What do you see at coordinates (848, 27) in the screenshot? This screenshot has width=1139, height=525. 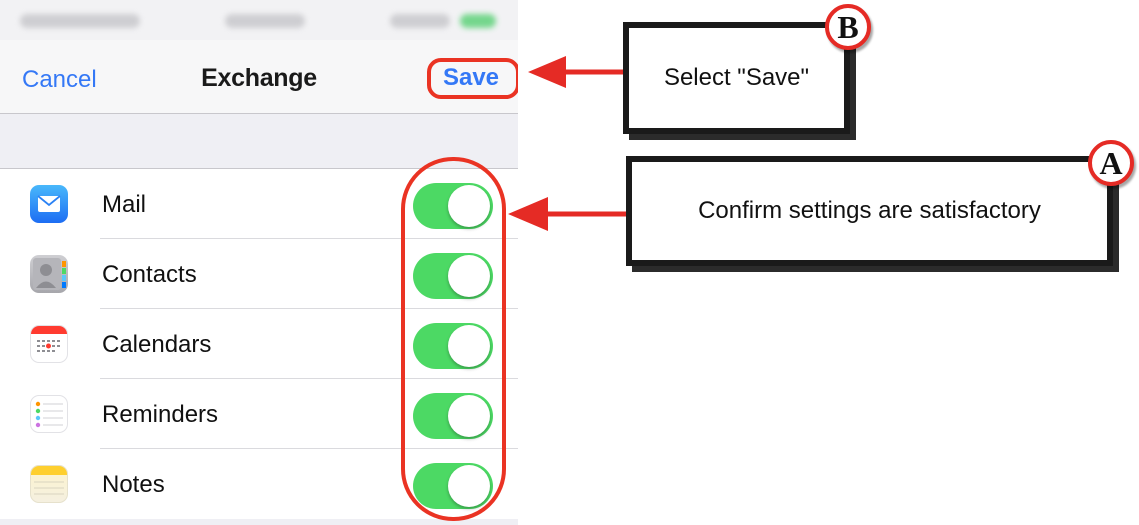 I see `step-badge-b: B` at bounding box center [848, 27].